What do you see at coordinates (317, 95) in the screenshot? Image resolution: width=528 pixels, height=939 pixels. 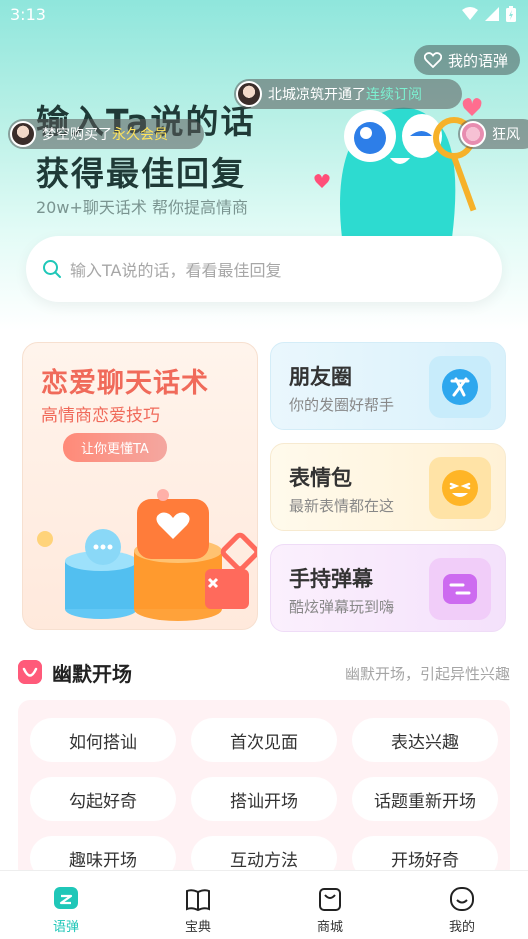 I see `ticker-text: 北城凉筑开通了` at bounding box center [317, 95].